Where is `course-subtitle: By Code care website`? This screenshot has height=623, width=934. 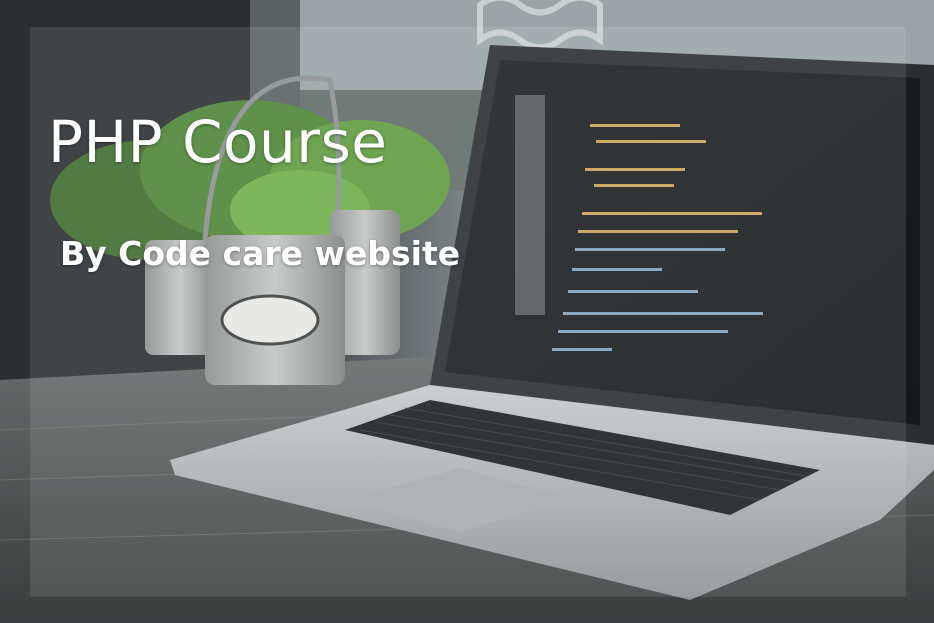
course-subtitle: By Code care website is located at coordinates (260, 253).